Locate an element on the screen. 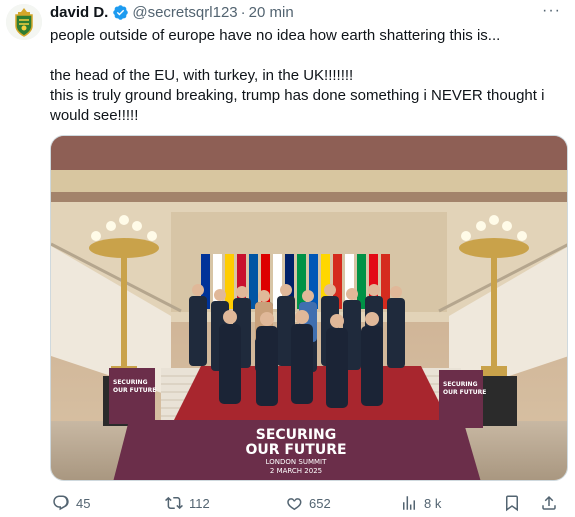  like-count: 652 is located at coordinates (320, 503).